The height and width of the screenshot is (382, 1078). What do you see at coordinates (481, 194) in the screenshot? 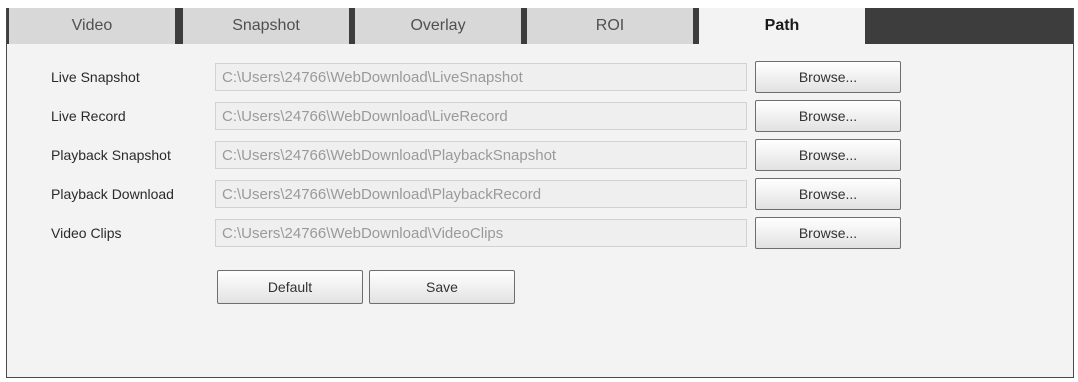
I see `playback-download-path-field` at bounding box center [481, 194].